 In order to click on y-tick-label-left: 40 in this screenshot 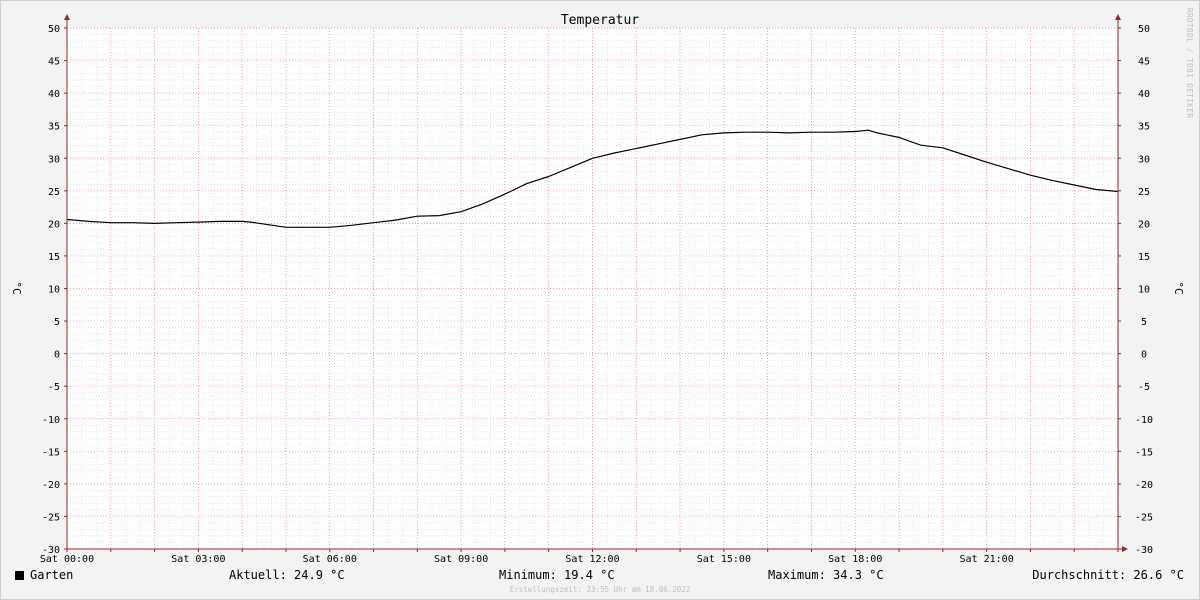, I will do `click(54, 94)`.